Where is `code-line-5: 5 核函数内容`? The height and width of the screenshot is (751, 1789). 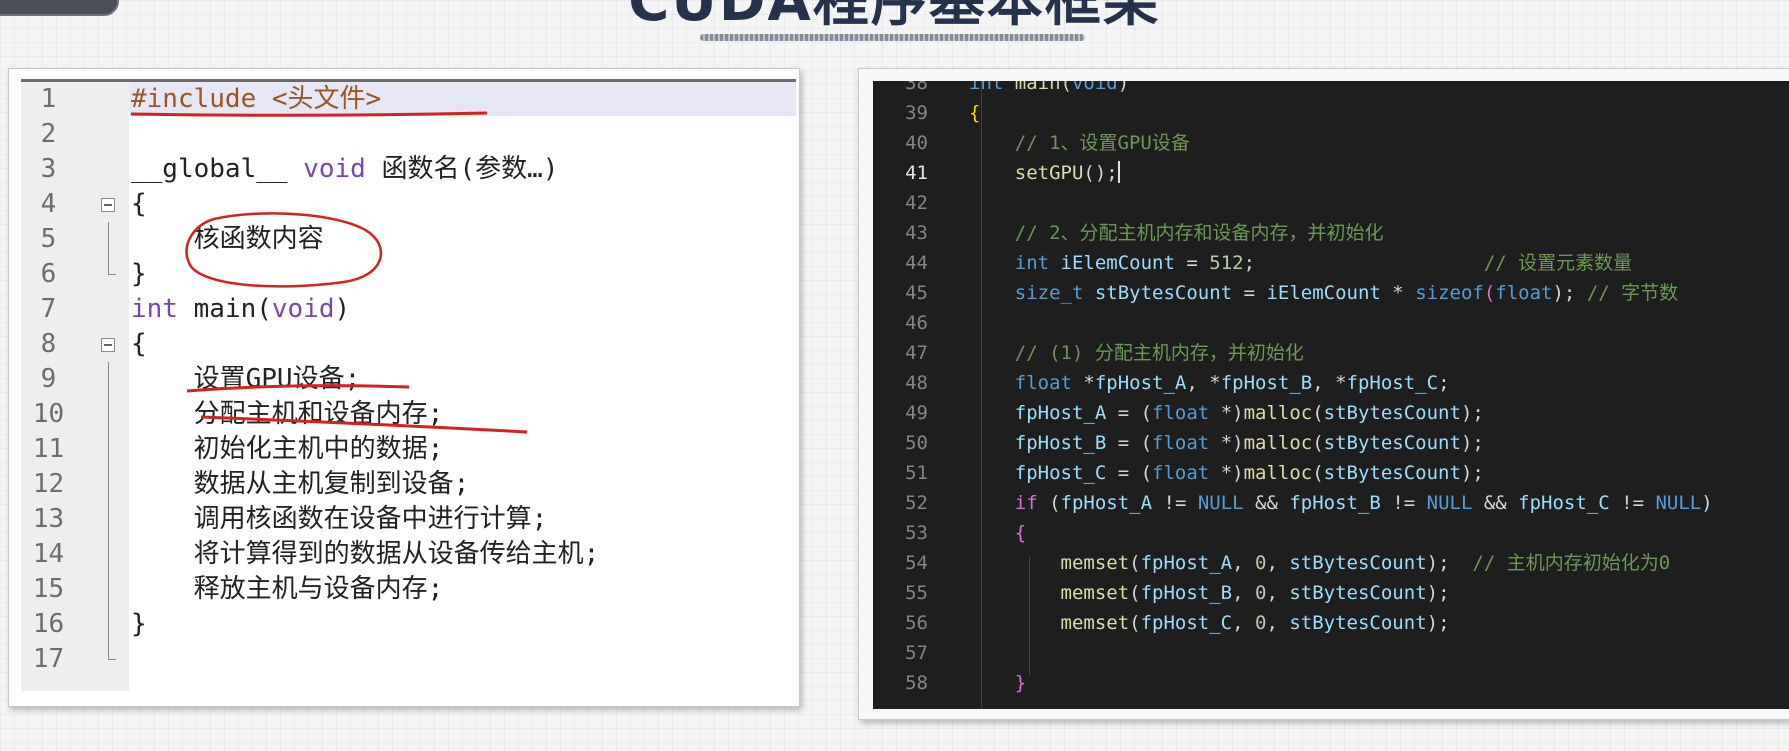
code-line-5: 5 核函数内容 is located at coordinates (404, 239).